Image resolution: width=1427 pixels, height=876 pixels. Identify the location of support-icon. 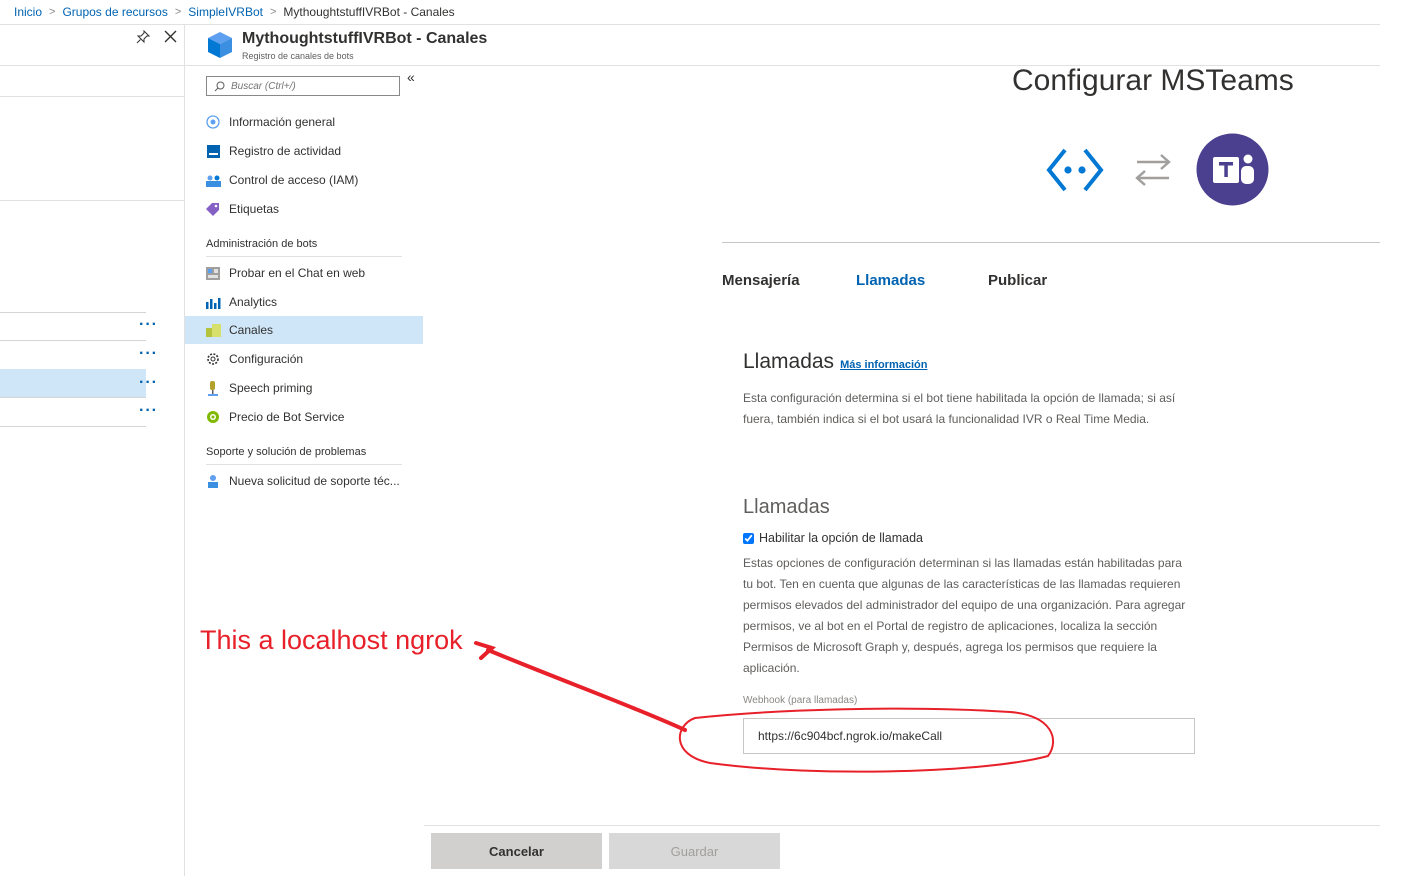
(213, 481).